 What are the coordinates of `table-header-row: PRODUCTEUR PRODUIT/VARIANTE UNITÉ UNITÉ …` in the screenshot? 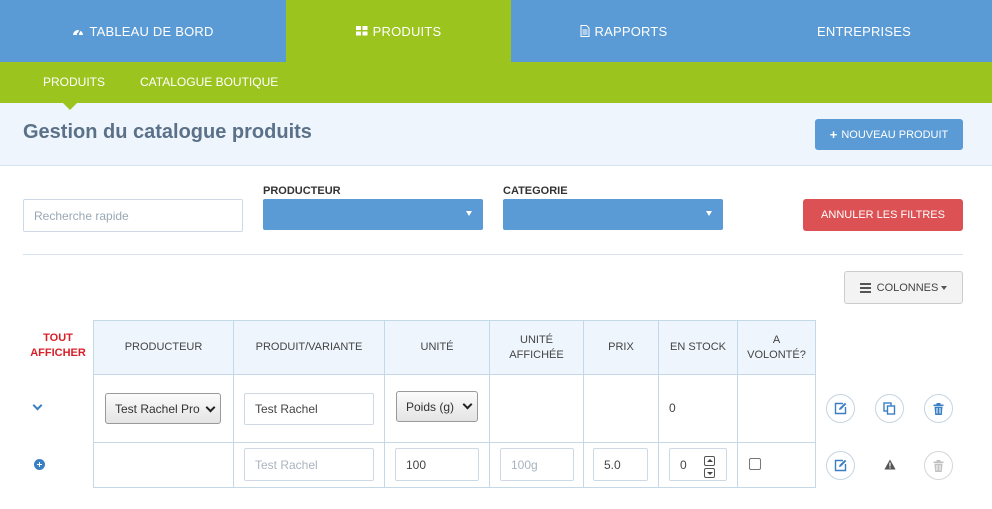 It's located at (454, 347).